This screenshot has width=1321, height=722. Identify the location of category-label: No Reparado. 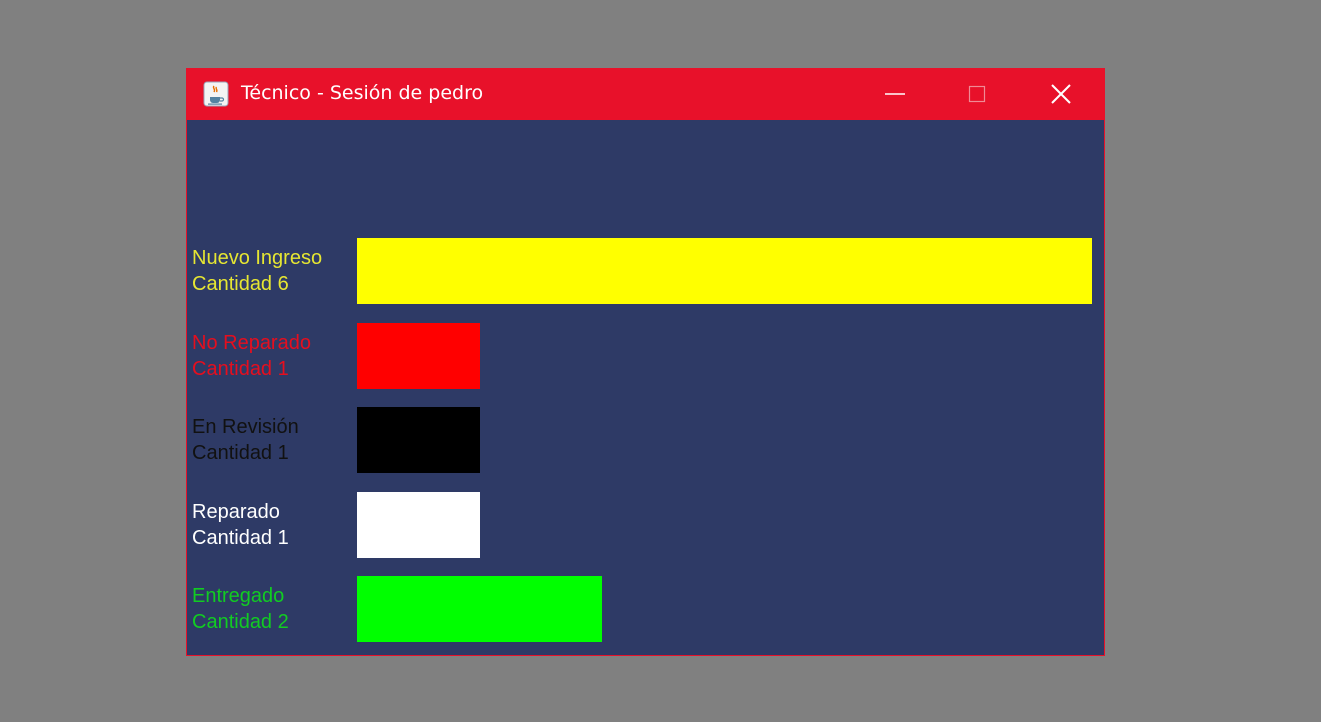
(251, 342).